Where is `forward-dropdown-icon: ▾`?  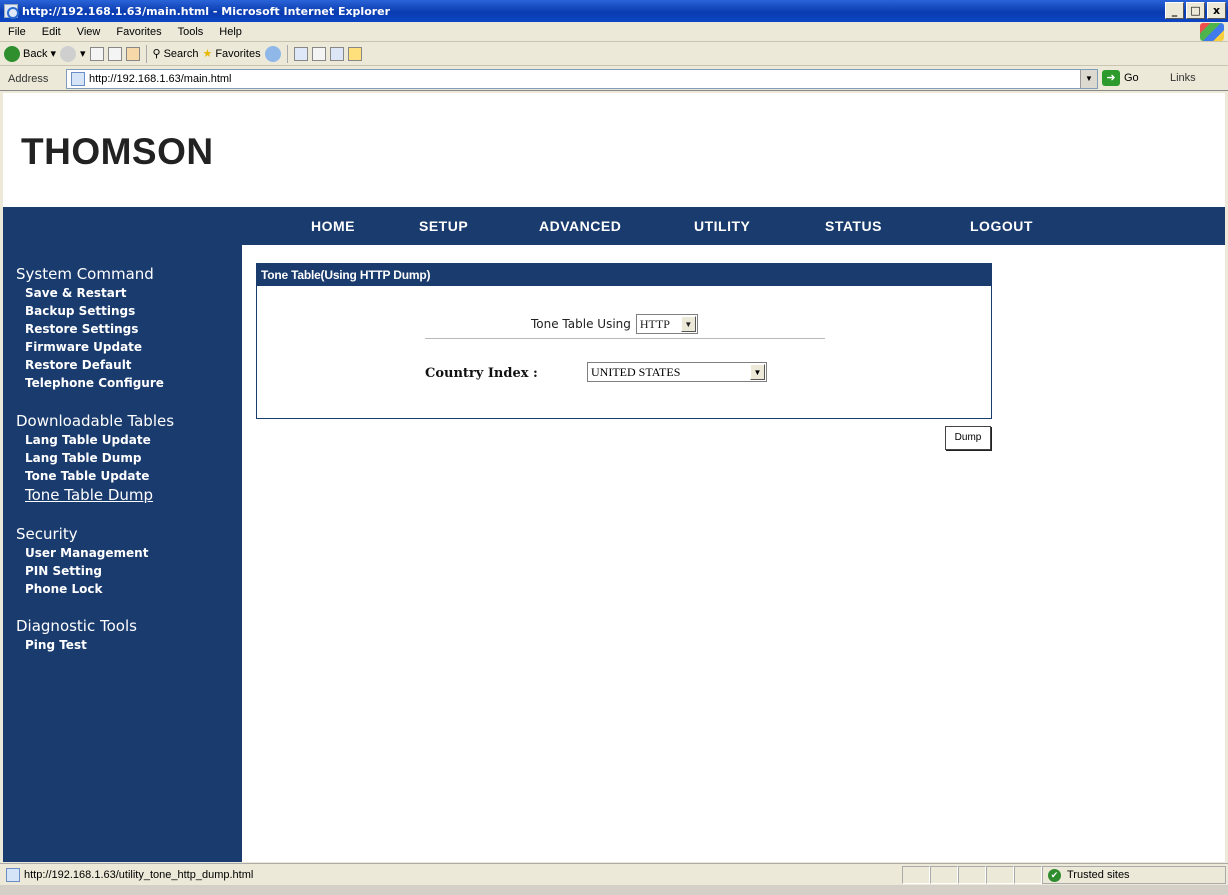 forward-dropdown-icon: ▾ is located at coordinates (83, 53).